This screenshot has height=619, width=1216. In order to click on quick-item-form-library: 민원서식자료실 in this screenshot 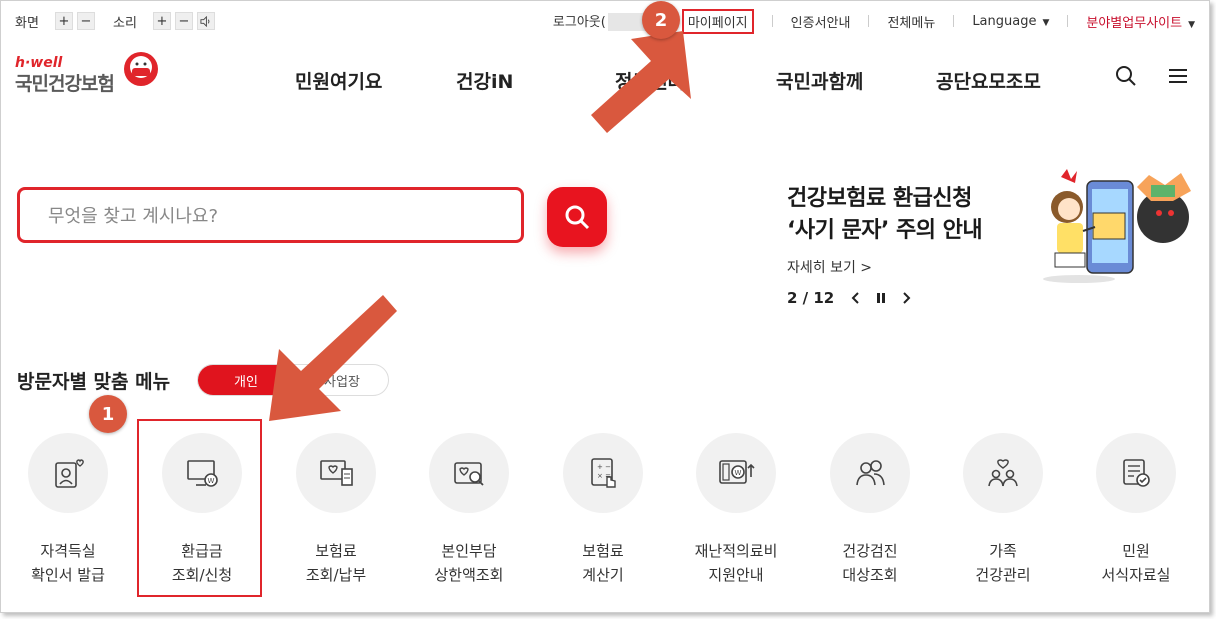, I will do `click(1136, 510)`.